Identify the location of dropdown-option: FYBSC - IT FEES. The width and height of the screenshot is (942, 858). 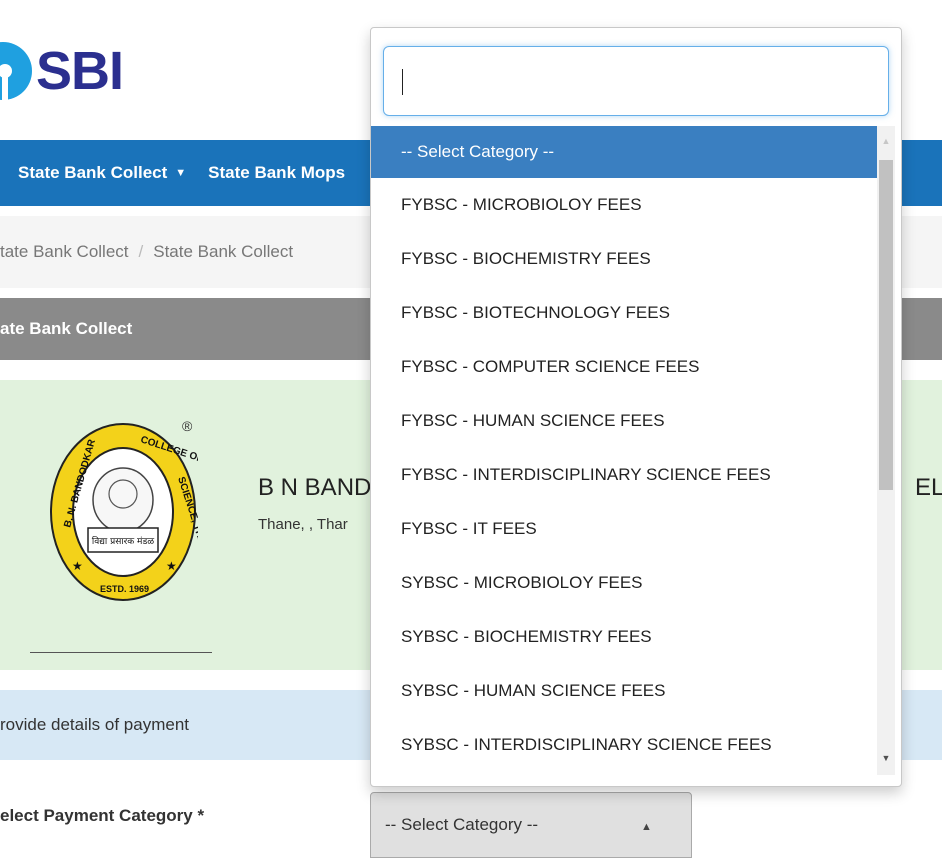
(624, 529).